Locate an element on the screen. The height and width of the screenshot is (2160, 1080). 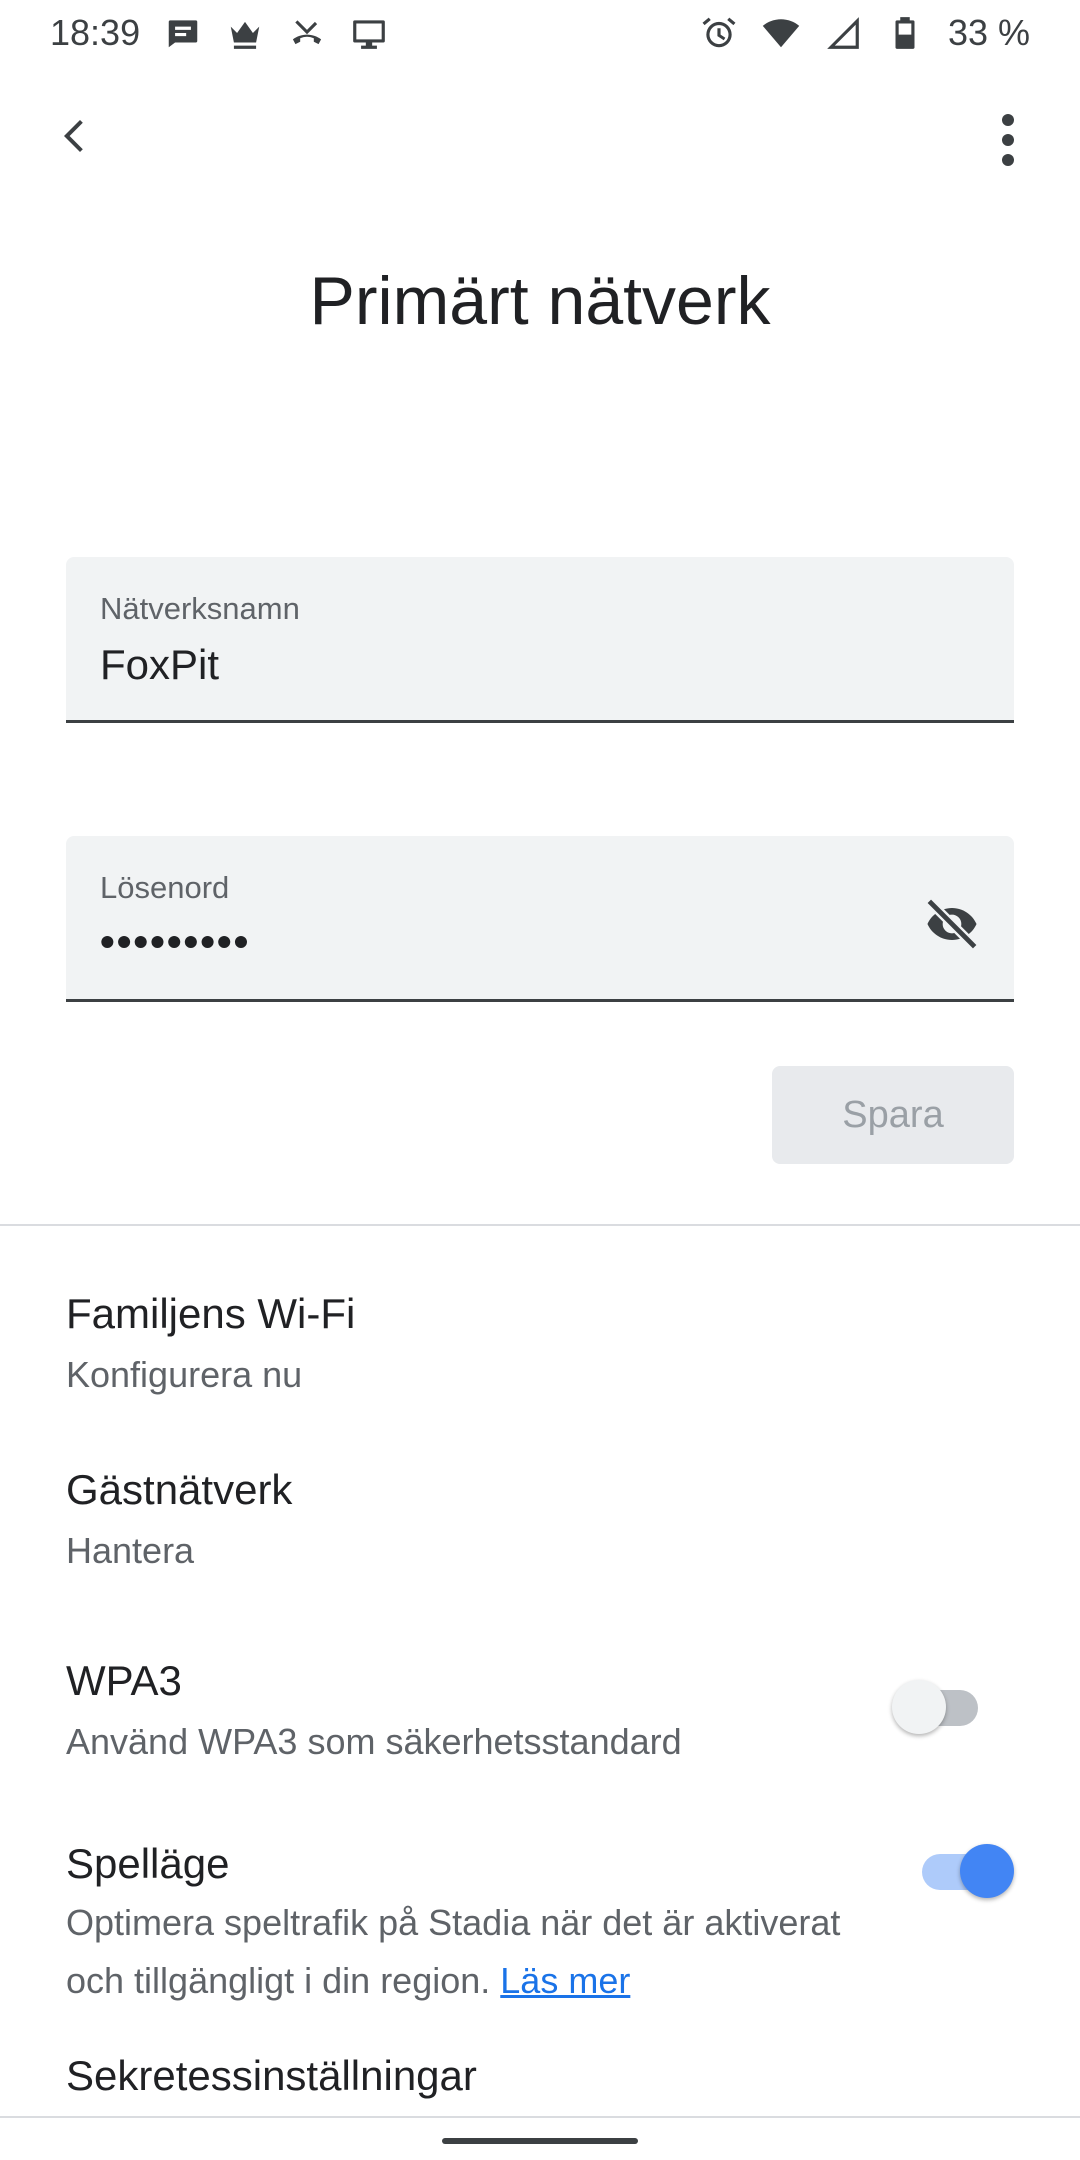
setting-title: Familjens Wi-Fi is located at coordinates (211, 1313).